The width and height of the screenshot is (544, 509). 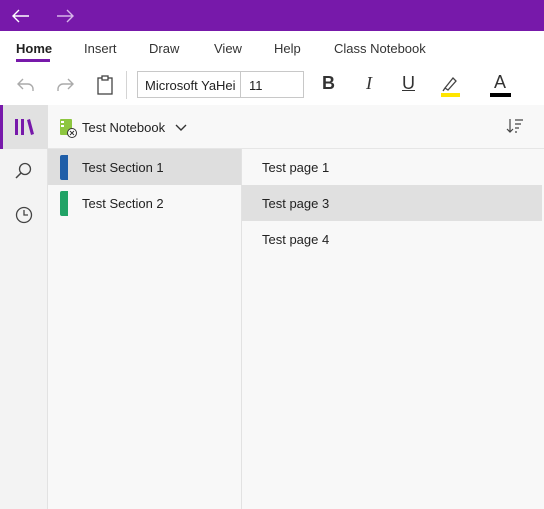 What do you see at coordinates (499, 82) in the screenshot?
I see `font-color-label: A` at bounding box center [499, 82].